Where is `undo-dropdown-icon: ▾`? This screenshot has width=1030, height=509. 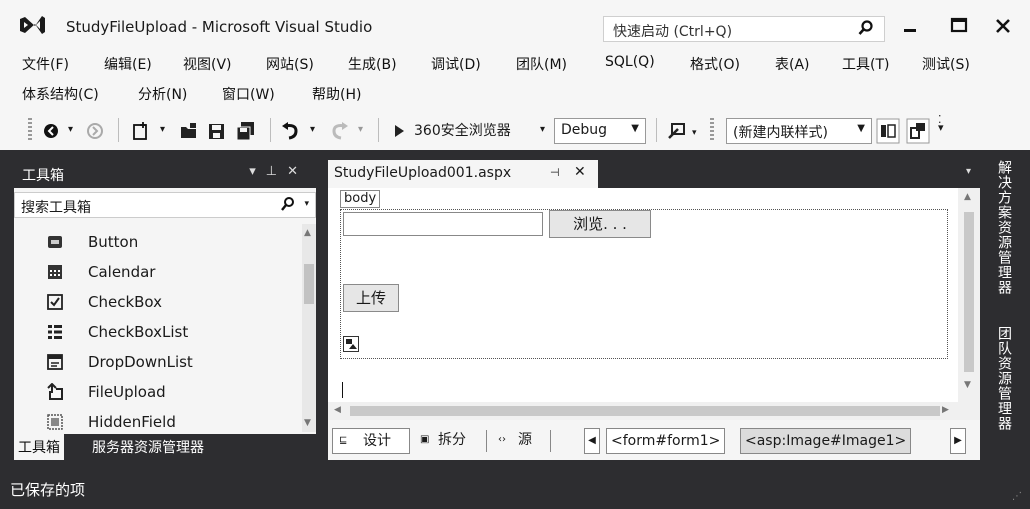
undo-dropdown-icon: ▾ is located at coordinates (312, 135).